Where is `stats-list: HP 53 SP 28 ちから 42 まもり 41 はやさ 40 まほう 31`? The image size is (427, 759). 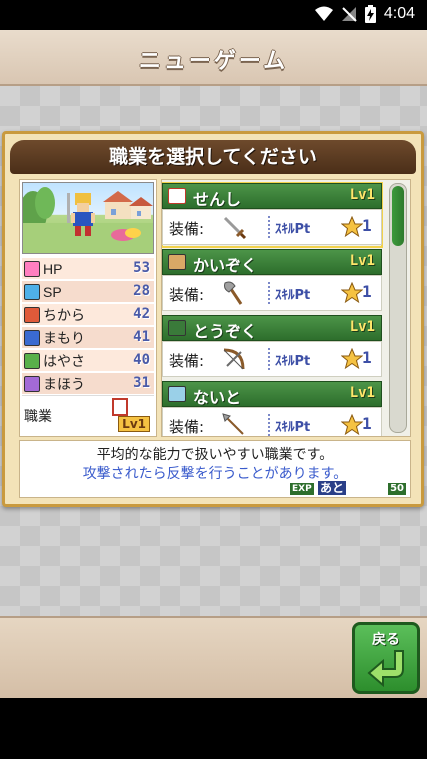 stats-list: HP 53 SP 28 ちから 42 まもり 41 はやさ 40 まほう 31 is located at coordinates (88, 327).